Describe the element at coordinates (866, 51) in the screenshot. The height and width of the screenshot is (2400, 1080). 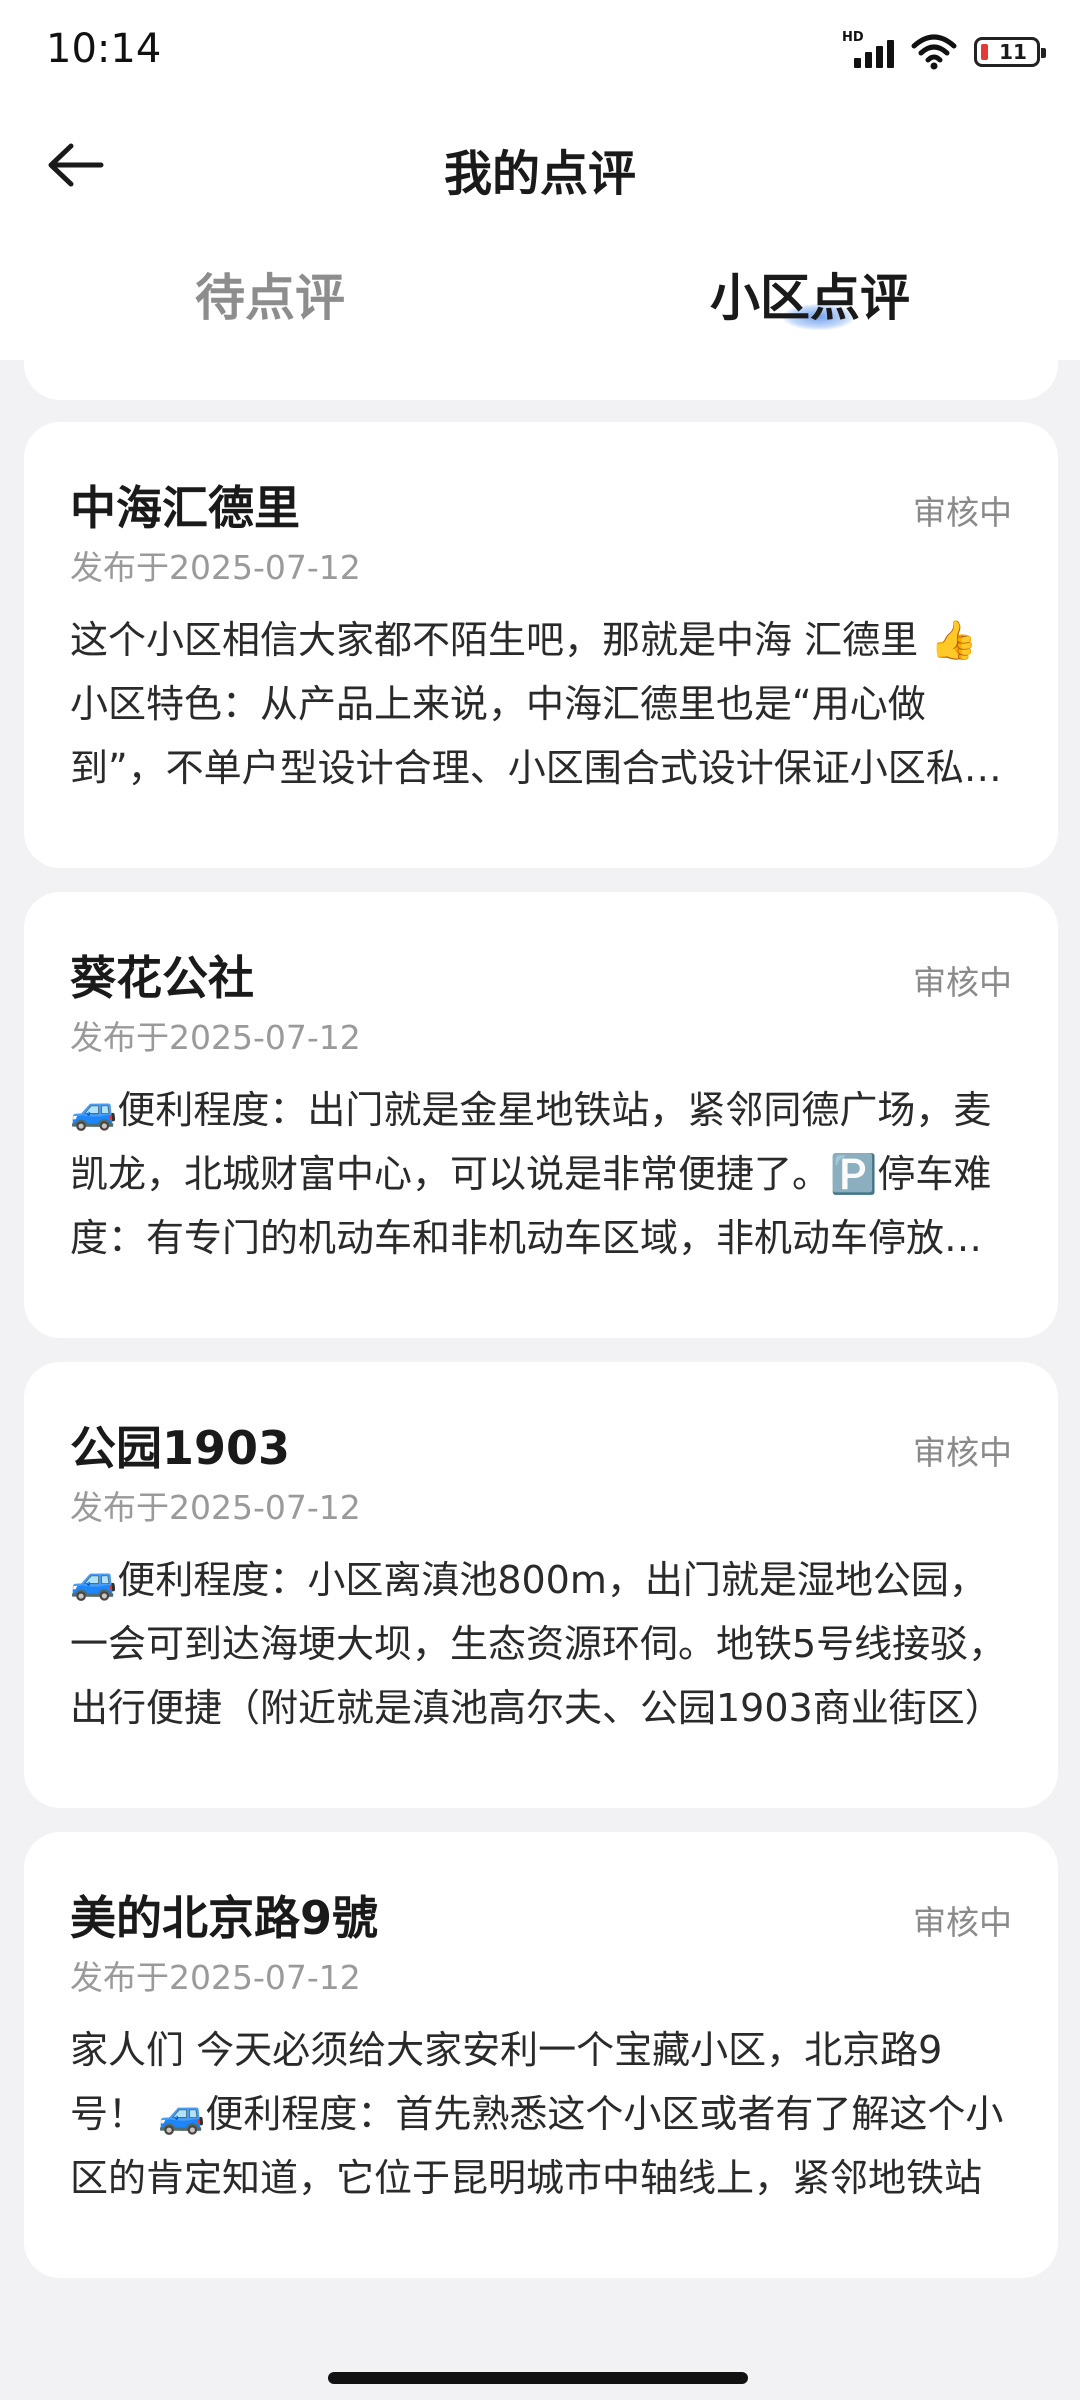
I see `signal-icon: HD` at that location.